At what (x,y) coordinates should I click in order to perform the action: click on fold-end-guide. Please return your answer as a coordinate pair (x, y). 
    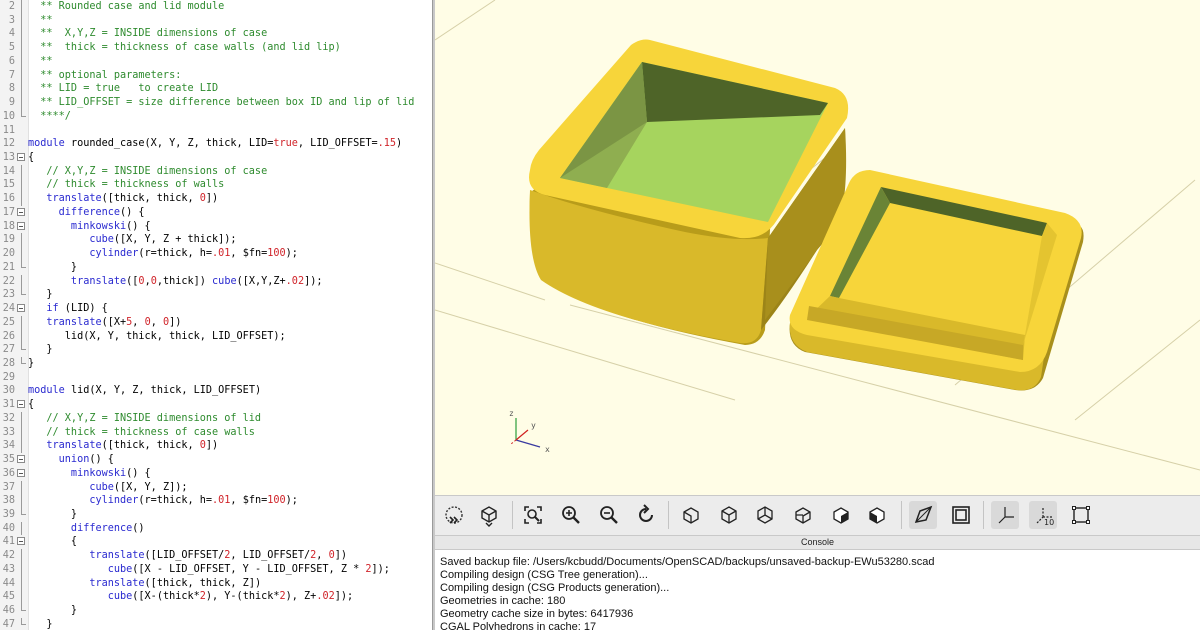
    Looking at the image, I should click on (23, 264).